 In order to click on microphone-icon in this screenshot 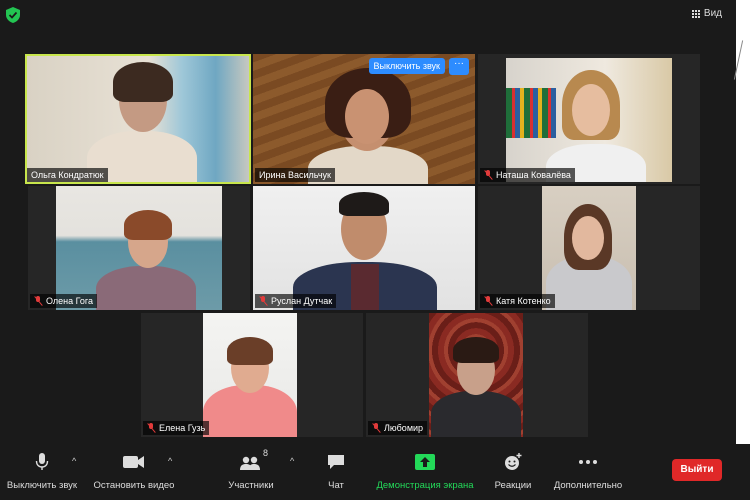, I will do `click(42, 461)`.